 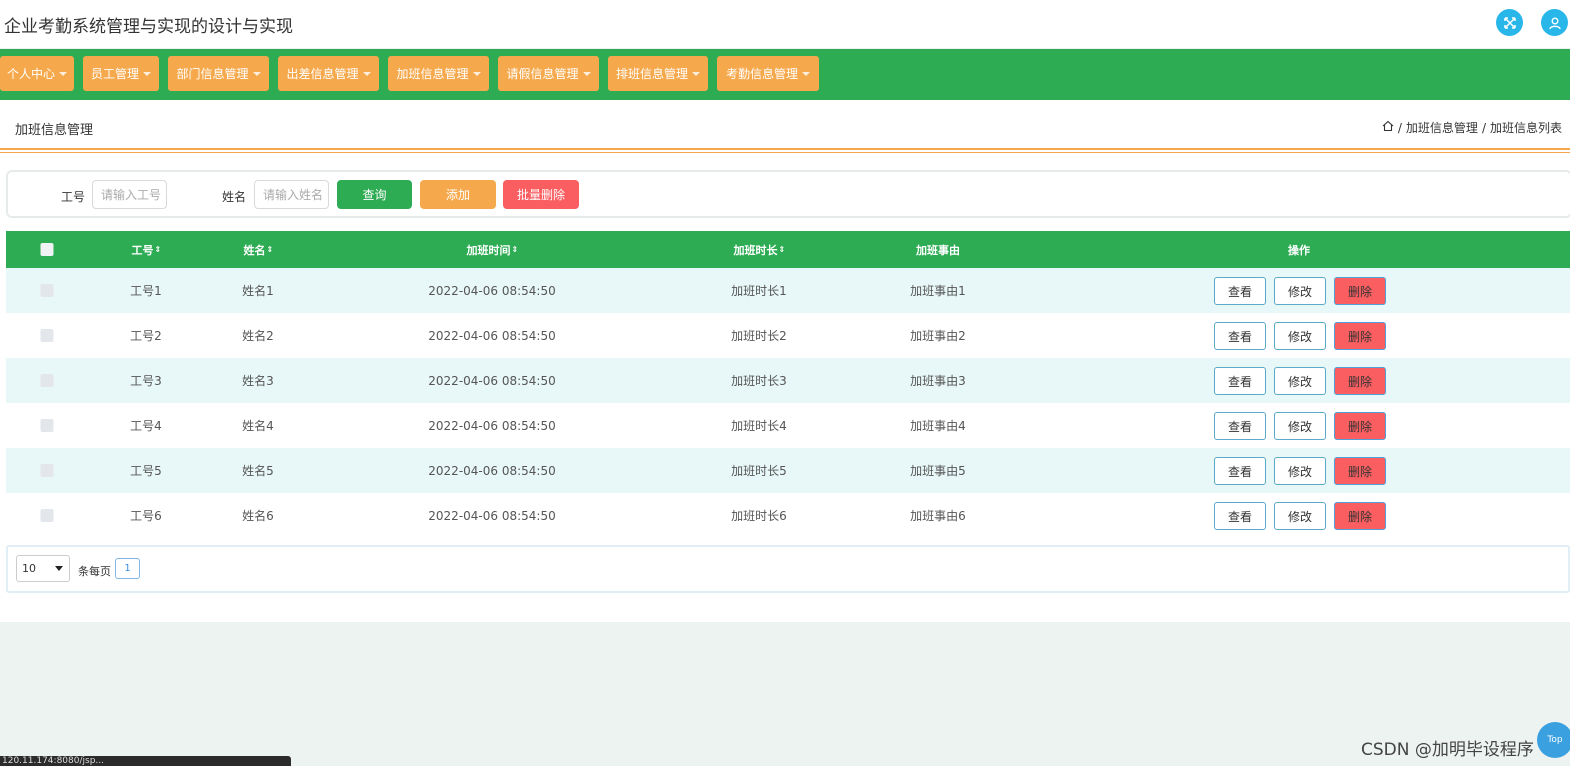 I want to click on nav-item-label: 排班信息管理, so click(x=651, y=74).